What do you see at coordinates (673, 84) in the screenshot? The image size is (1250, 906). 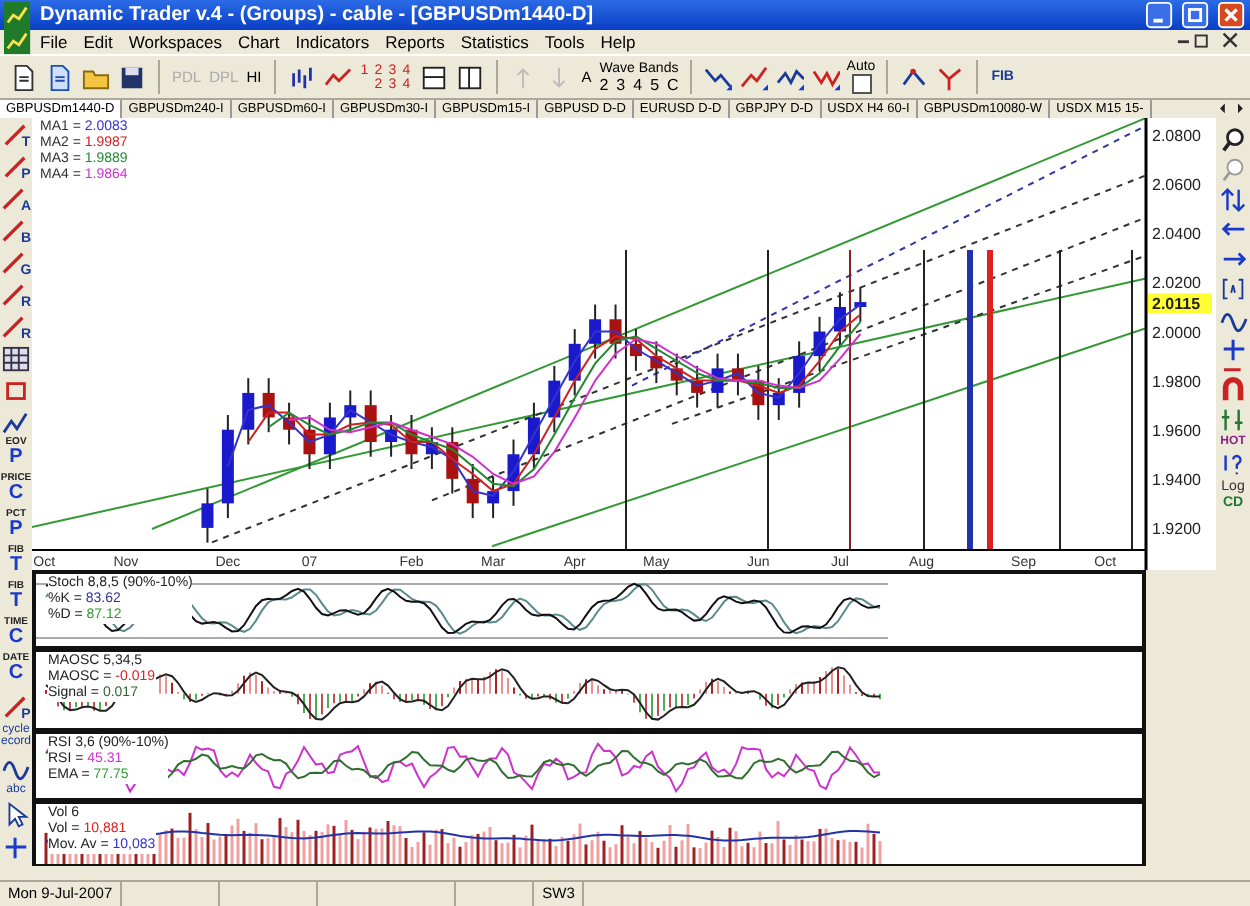 I see `wave-band-button: C` at bounding box center [673, 84].